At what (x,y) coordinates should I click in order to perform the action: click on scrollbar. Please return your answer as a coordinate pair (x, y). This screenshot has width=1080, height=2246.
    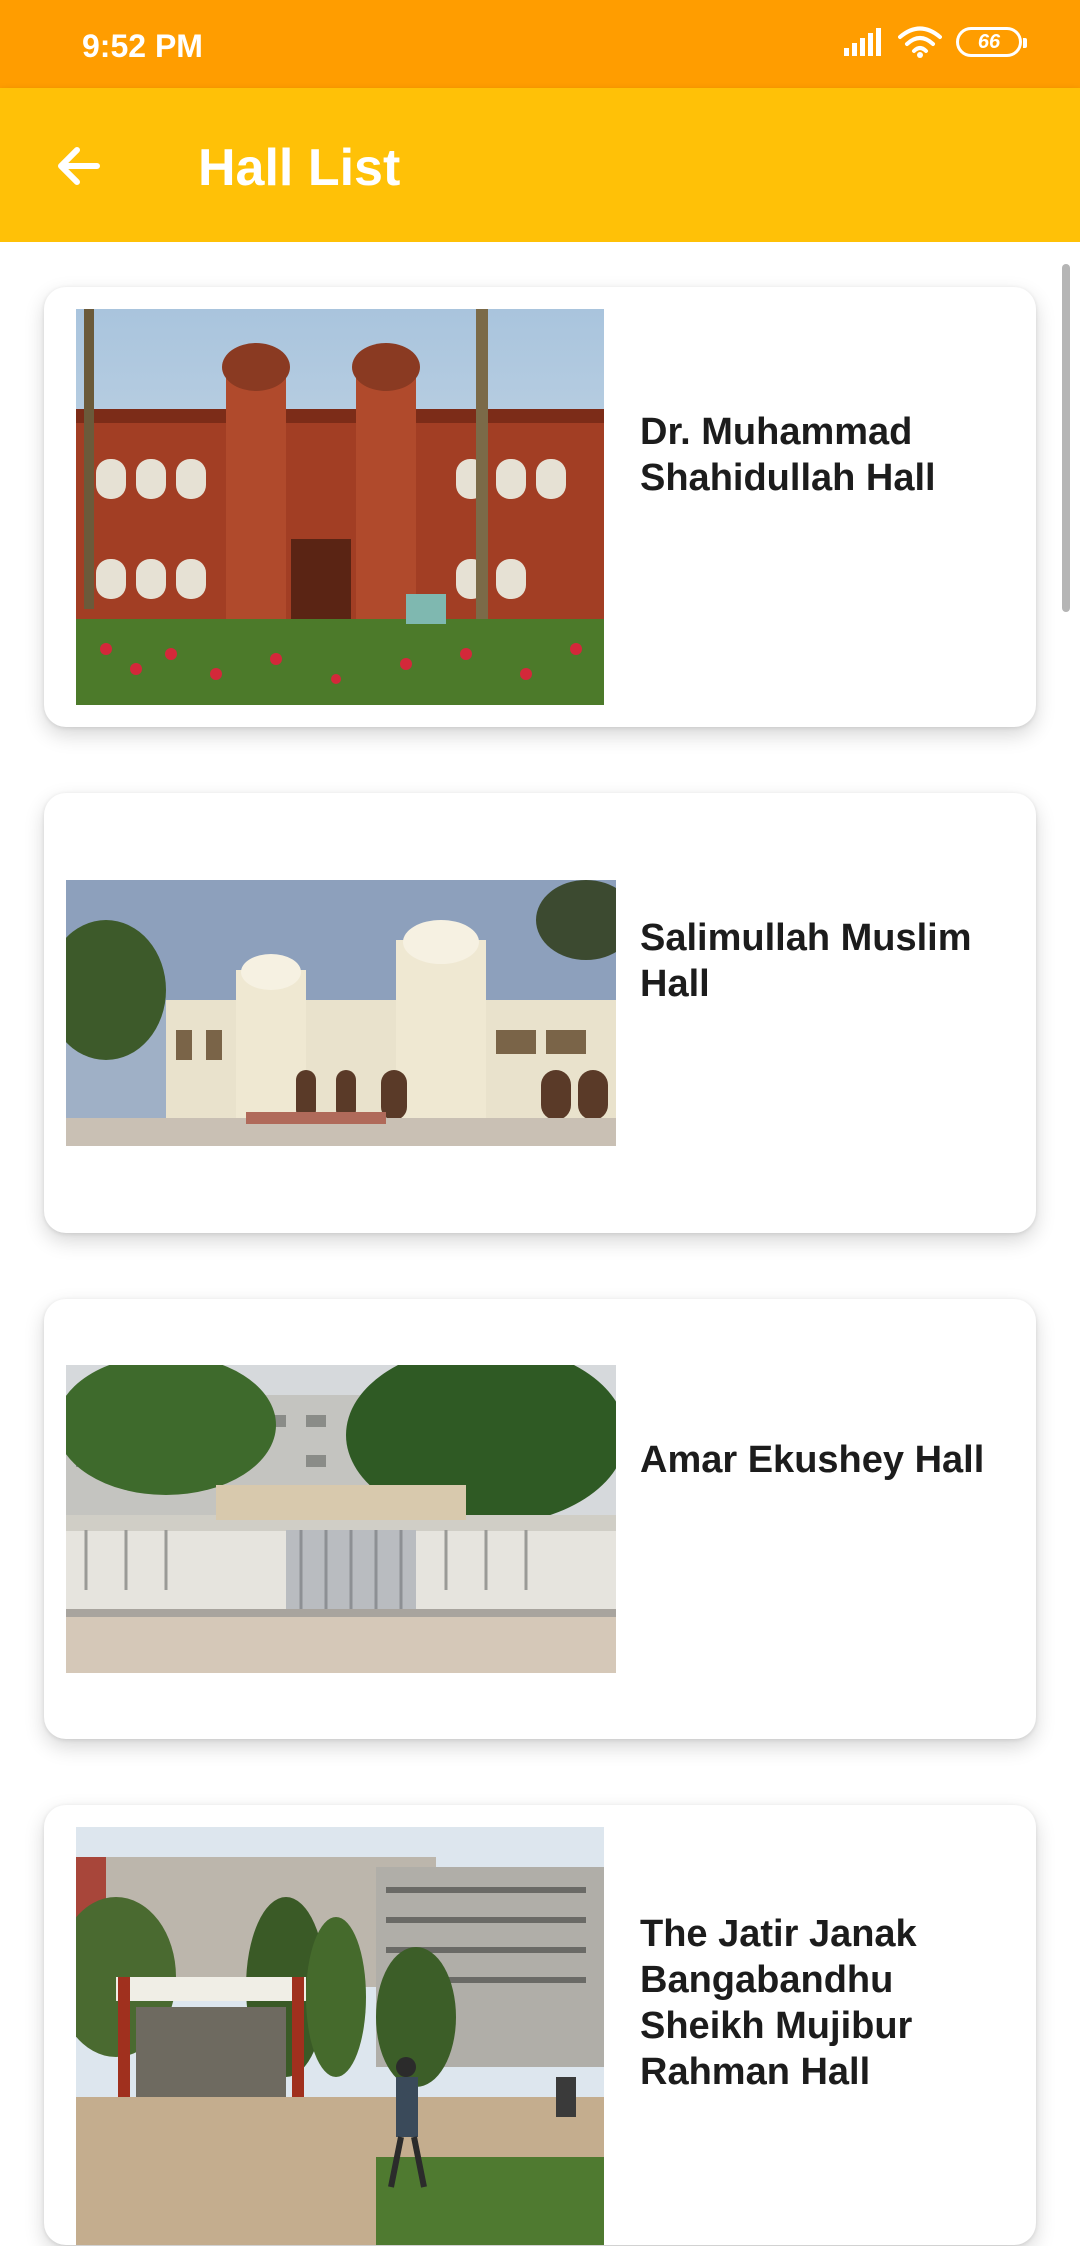
    Looking at the image, I should click on (1066, 438).